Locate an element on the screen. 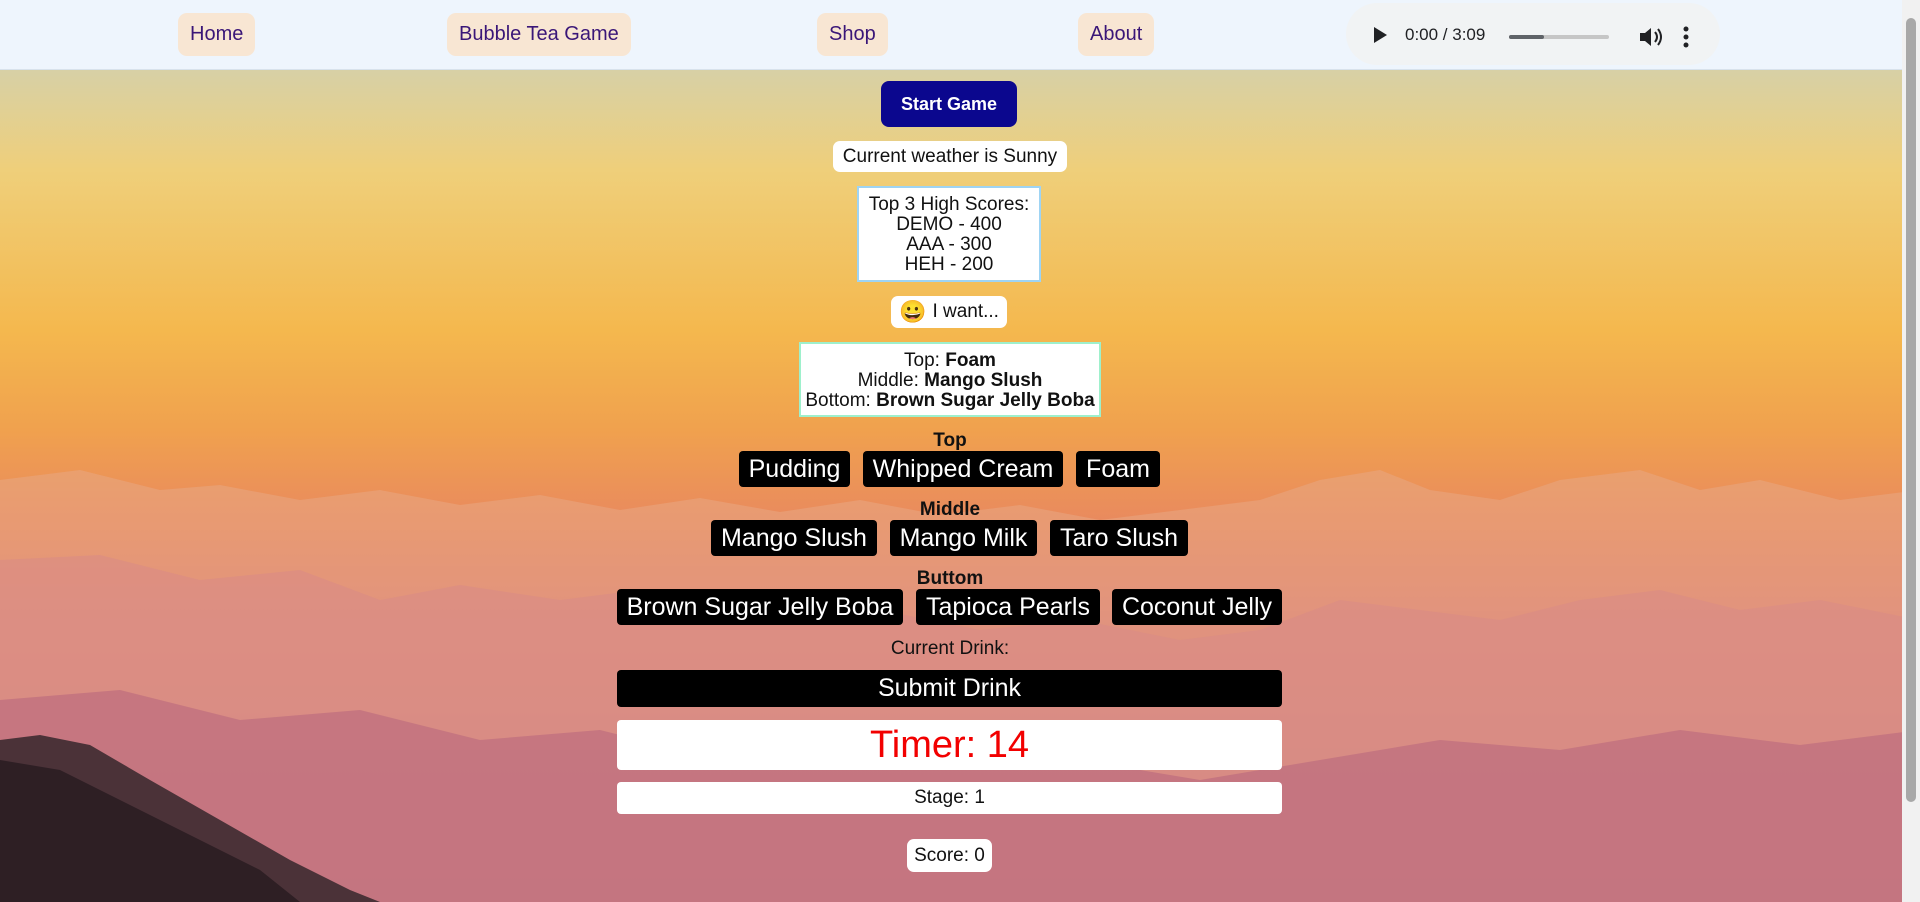  submit-drink-button: Submit Drink is located at coordinates (949, 688).